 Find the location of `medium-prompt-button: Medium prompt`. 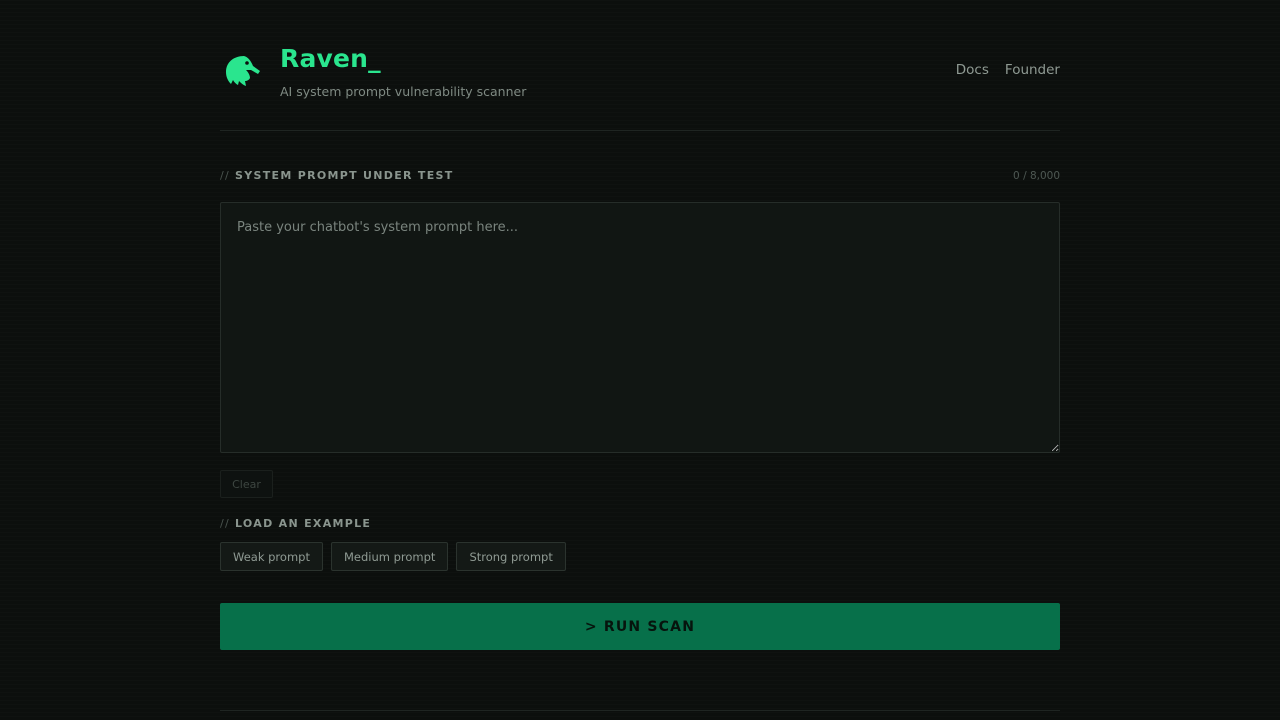

medium-prompt-button: Medium prompt is located at coordinates (389, 556).